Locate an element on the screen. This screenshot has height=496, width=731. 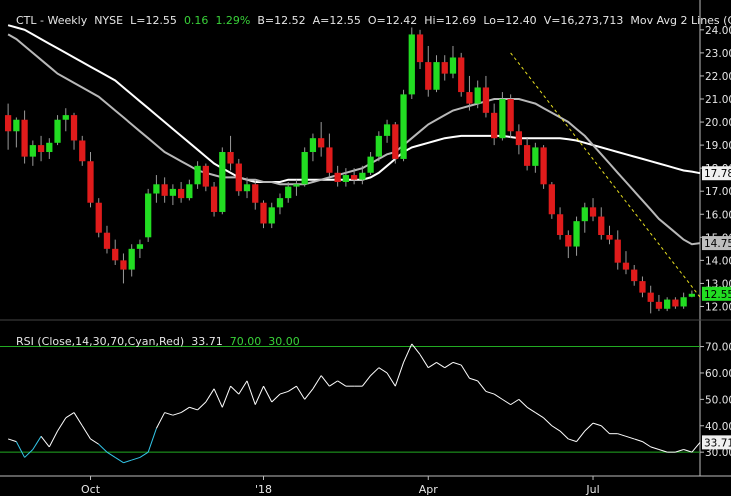
price-tick-label: 22.00 is located at coordinates (718, 77).